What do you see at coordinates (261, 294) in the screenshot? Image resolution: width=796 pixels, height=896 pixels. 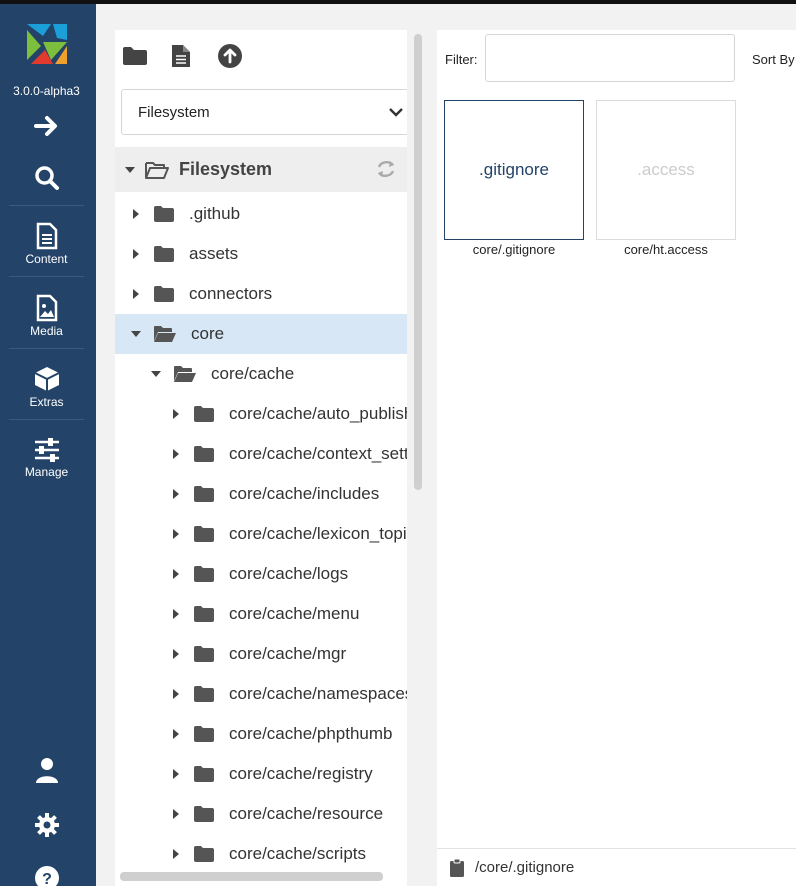 I see `tree-node: connectors` at bounding box center [261, 294].